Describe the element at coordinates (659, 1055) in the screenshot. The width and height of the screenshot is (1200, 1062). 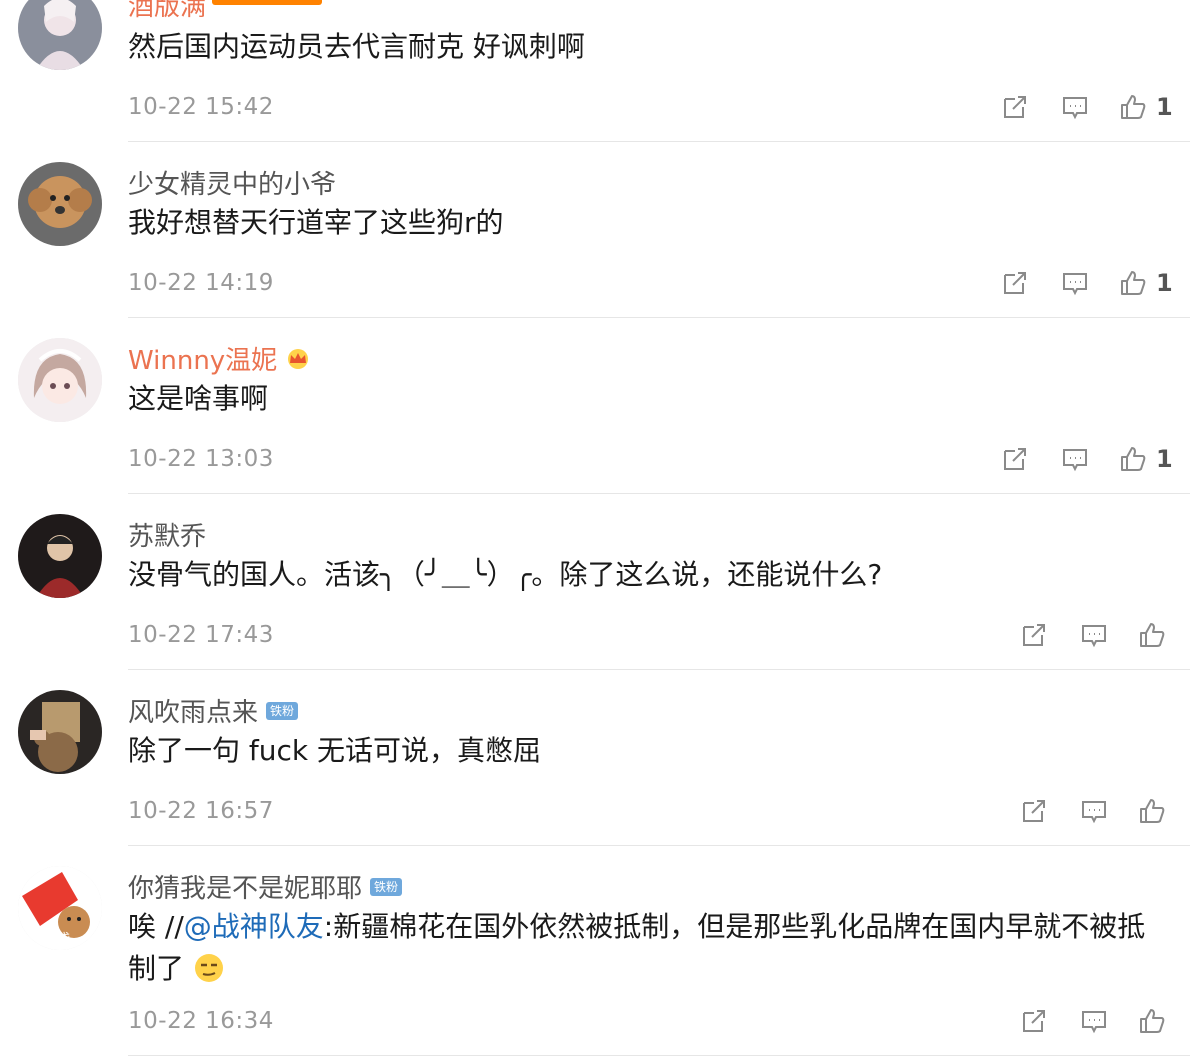
I see `divider` at that location.